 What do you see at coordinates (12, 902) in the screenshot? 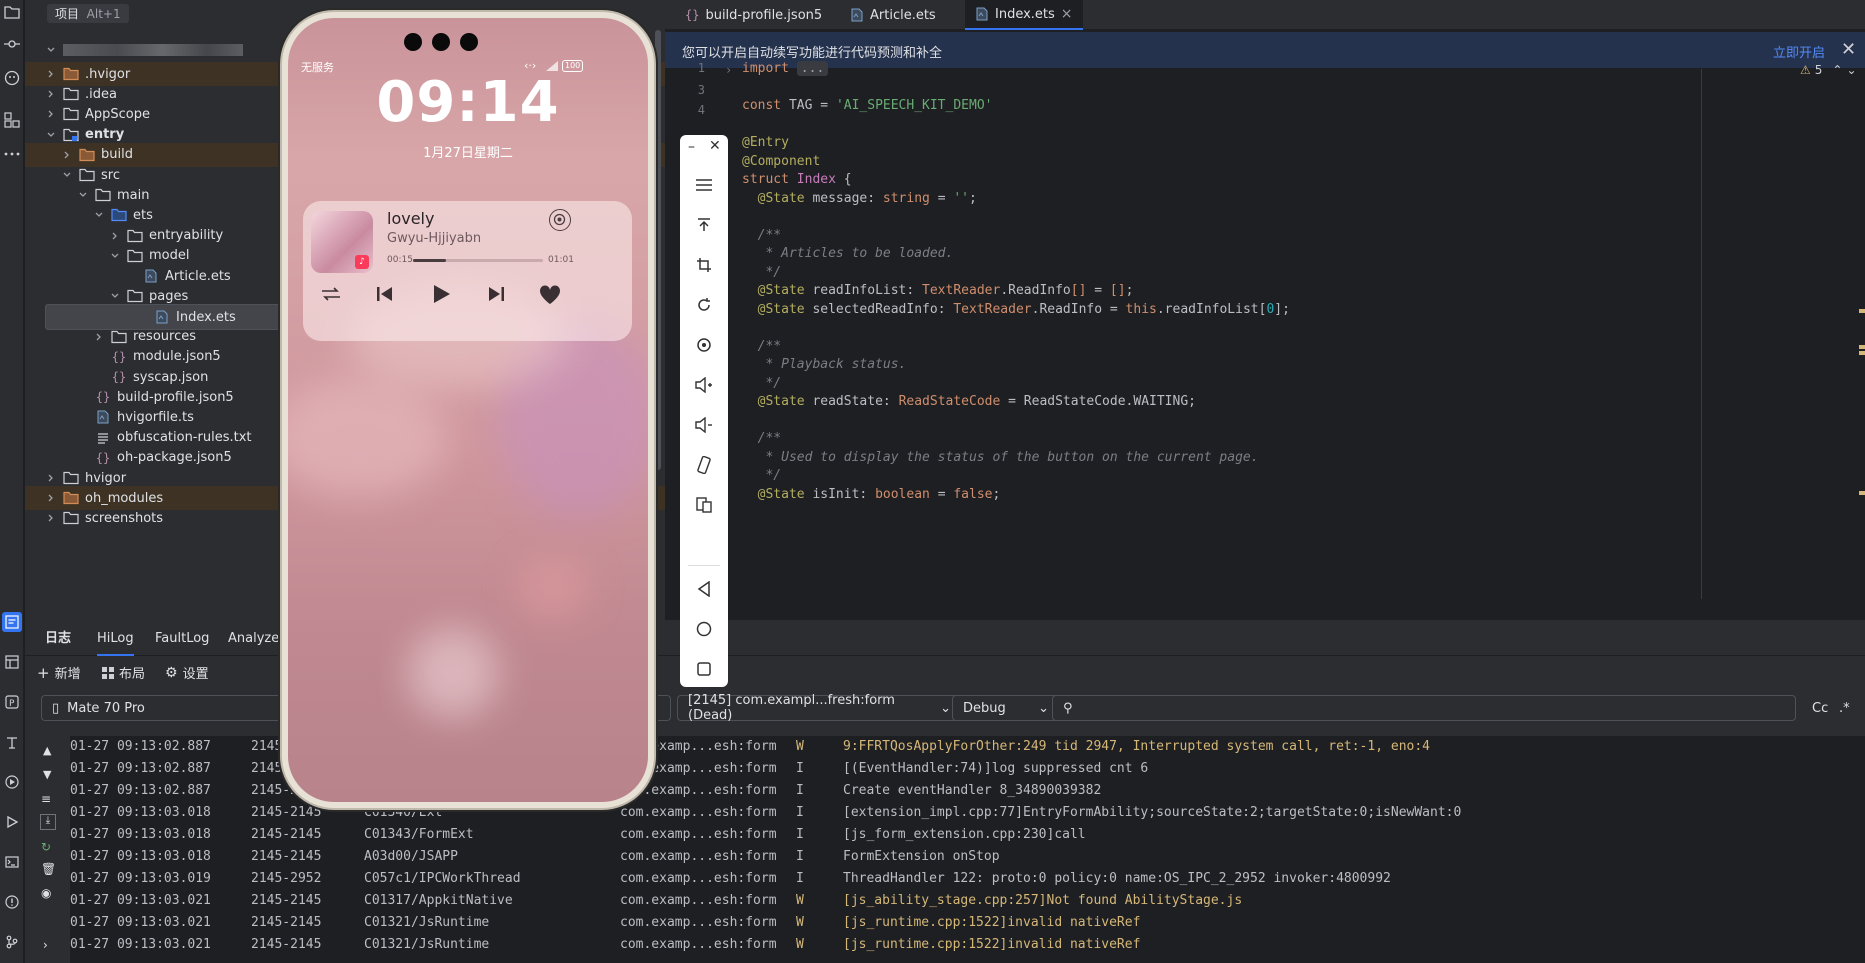
I see `problems-icon` at bounding box center [12, 902].